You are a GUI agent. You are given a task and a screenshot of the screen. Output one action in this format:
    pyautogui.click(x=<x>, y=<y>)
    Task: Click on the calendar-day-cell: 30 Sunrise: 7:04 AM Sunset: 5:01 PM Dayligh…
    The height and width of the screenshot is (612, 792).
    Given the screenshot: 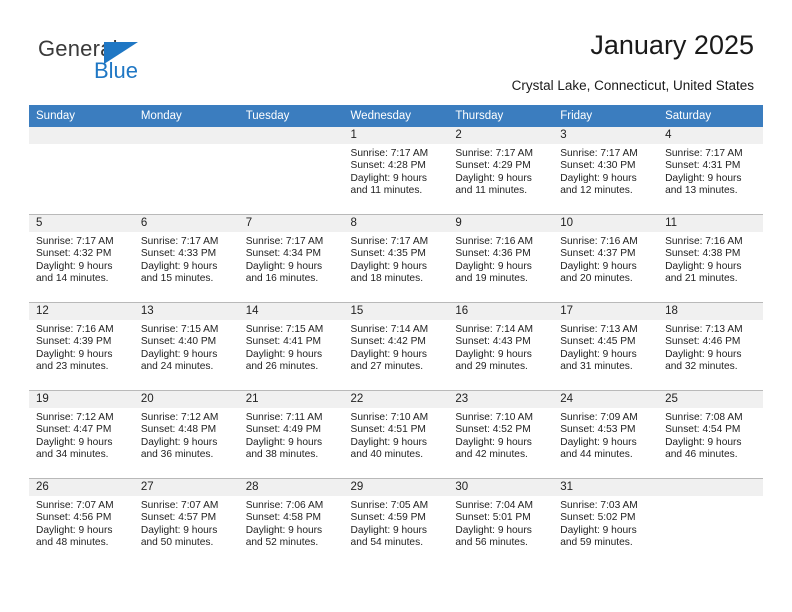 What is the action you would take?
    pyautogui.click(x=501, y=522)
    